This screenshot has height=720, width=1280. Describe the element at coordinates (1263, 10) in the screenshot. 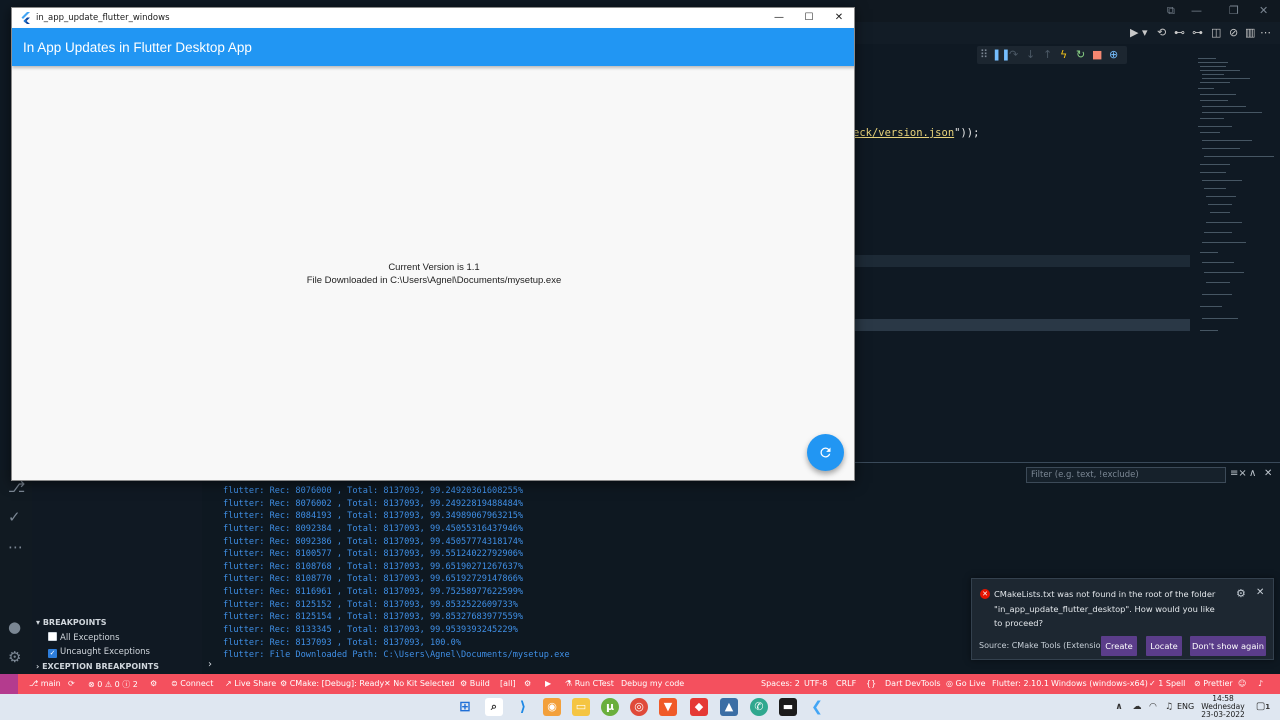

I see `close-icon: ✕` at that location.